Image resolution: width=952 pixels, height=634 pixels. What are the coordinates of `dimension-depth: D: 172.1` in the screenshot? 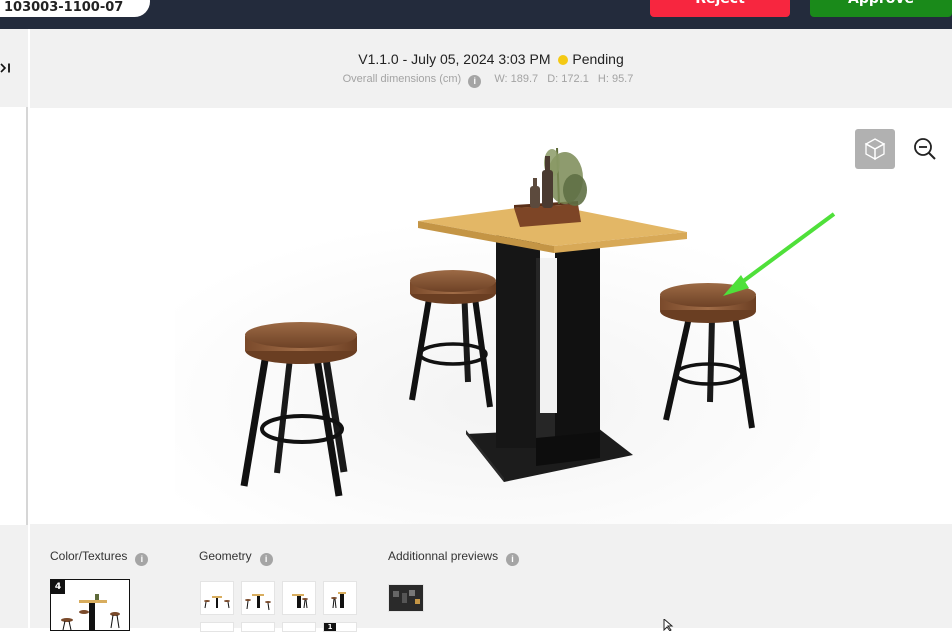 It's located at (568, 79).